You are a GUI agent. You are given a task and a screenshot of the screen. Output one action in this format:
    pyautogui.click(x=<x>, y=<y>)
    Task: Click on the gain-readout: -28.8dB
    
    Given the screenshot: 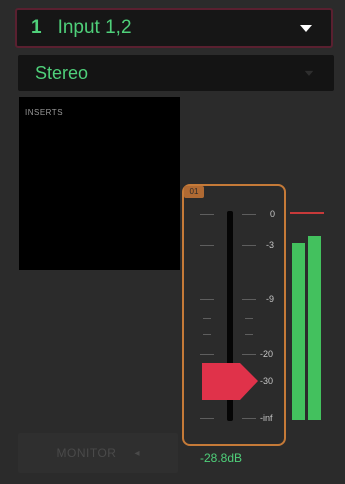 What is the action you would take?
    pyautogui.click(x=221, y=458)
    